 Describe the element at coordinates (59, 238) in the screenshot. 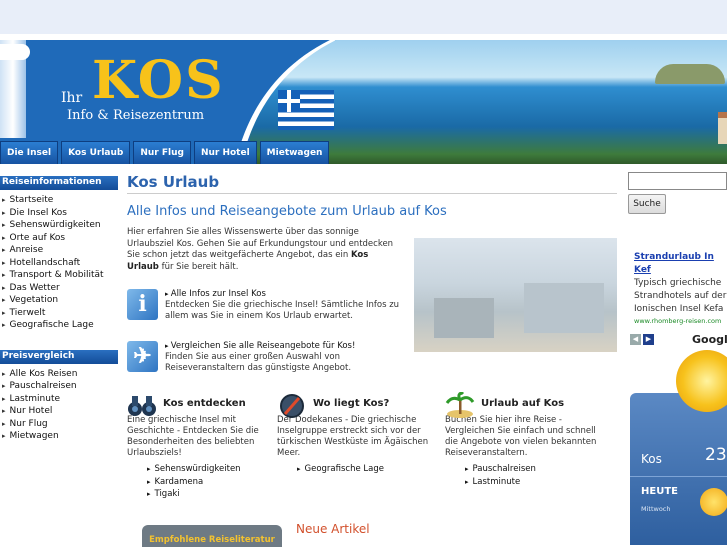

I see `sidebar-item-orte: Orte auf Kos` at that location.